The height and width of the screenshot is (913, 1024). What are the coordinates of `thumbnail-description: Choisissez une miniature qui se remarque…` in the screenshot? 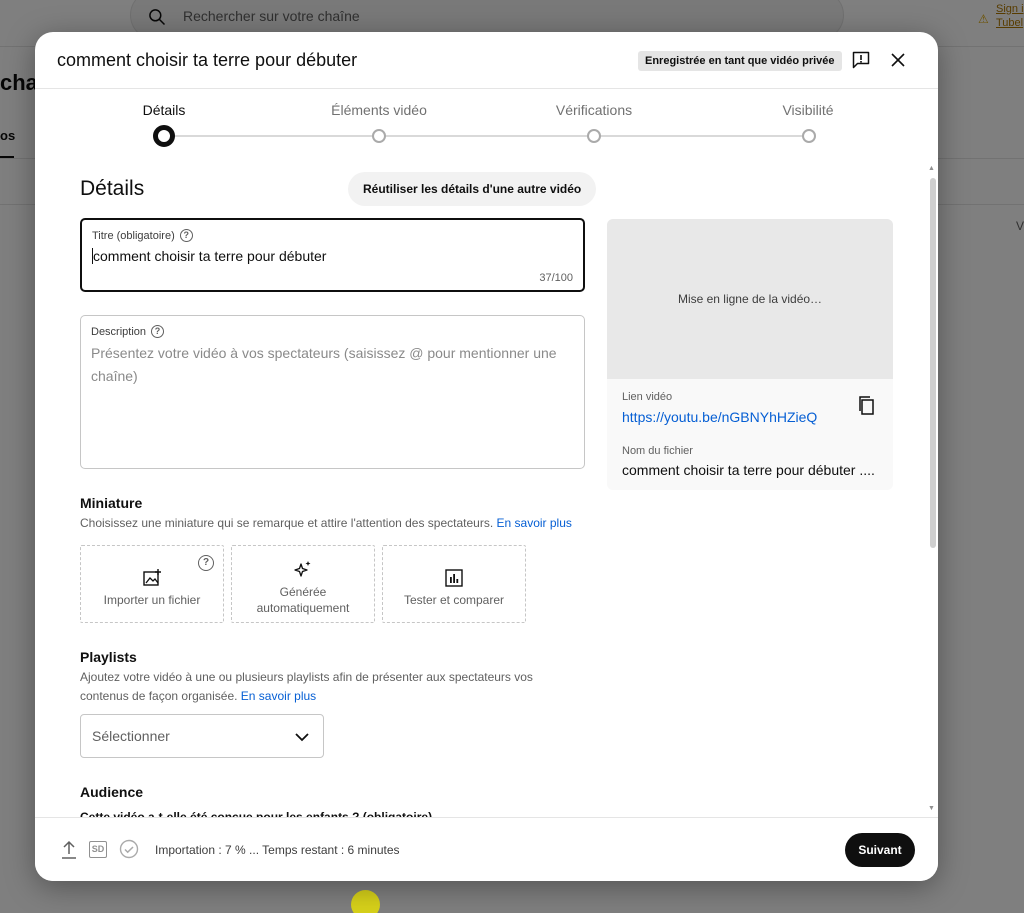 It's located at (326, 523).